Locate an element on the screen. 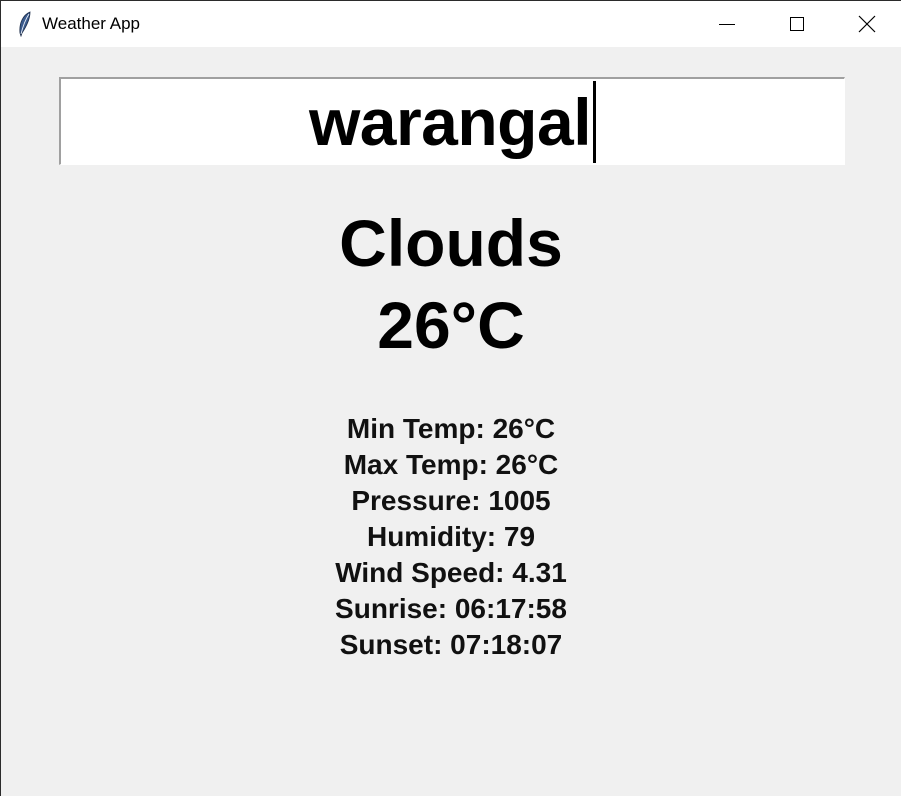 The width and height of the screenshot is (901, 796). pressure-label: Pressure: 1005 is located at coordinates (451, 500).